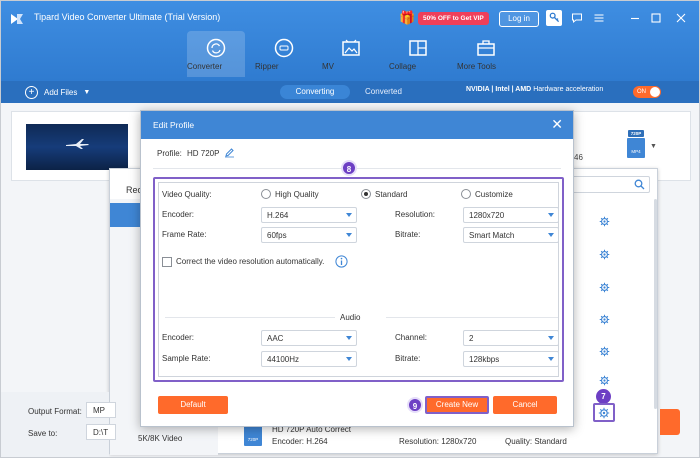  Describe the element at coordinates (554, 18) in the screenshot. I see `key-icon` at that location.